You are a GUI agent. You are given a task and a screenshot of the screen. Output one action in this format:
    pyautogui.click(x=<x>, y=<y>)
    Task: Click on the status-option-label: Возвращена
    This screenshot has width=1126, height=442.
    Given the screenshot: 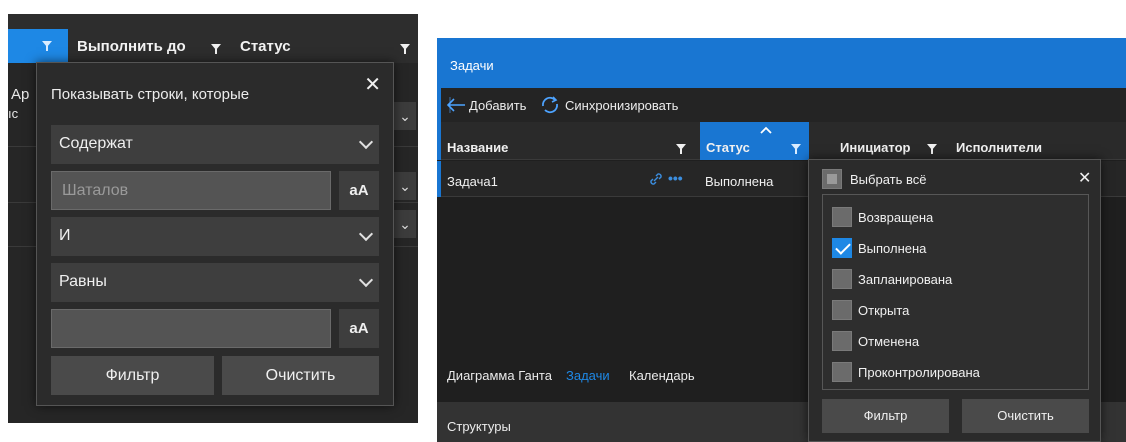 What is the action you would take?
    pyautogui.click(x=896, y=217)
    